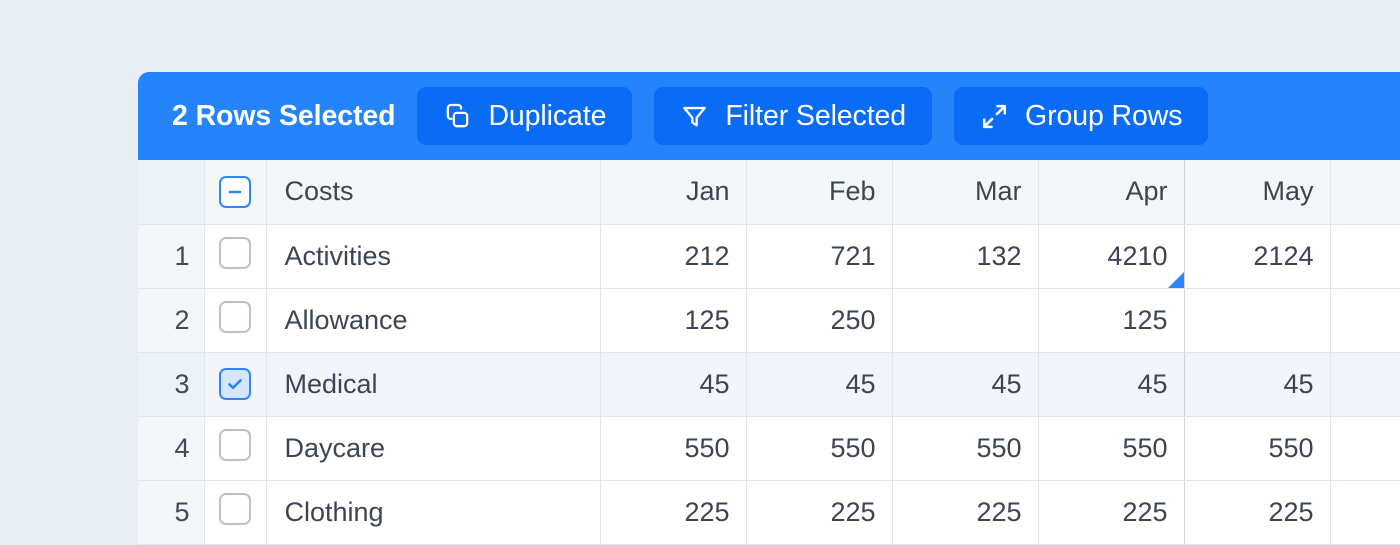  I want to click on selection-count-label: 2 Rows Selected, so click(284, 115).